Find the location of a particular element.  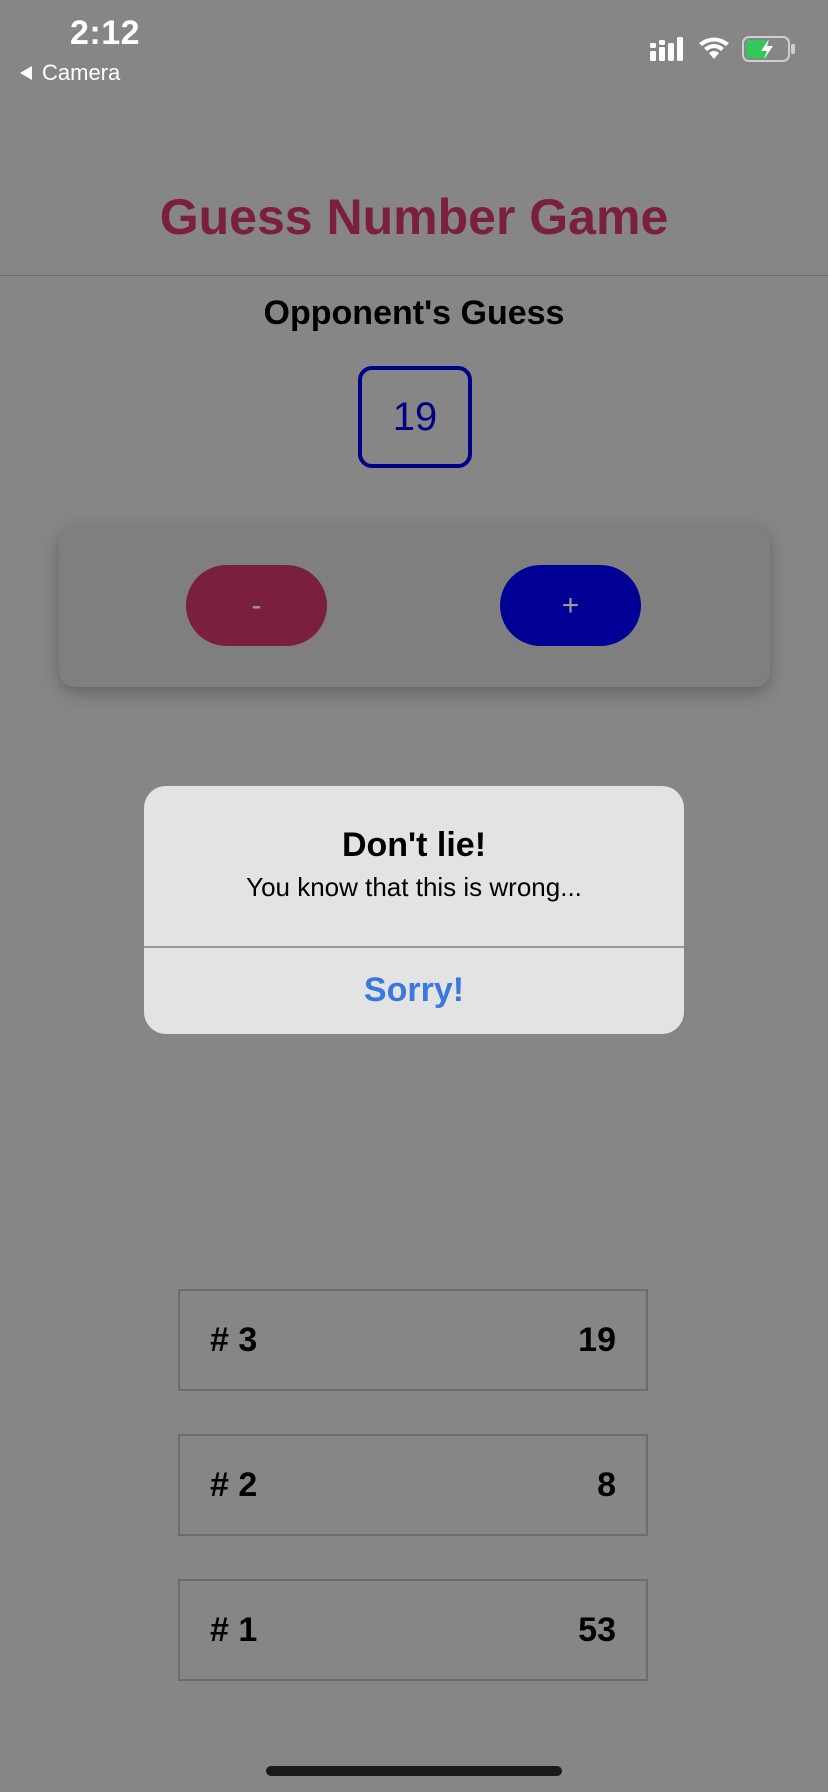

greater-button: + is located at coordinates (570, 605).